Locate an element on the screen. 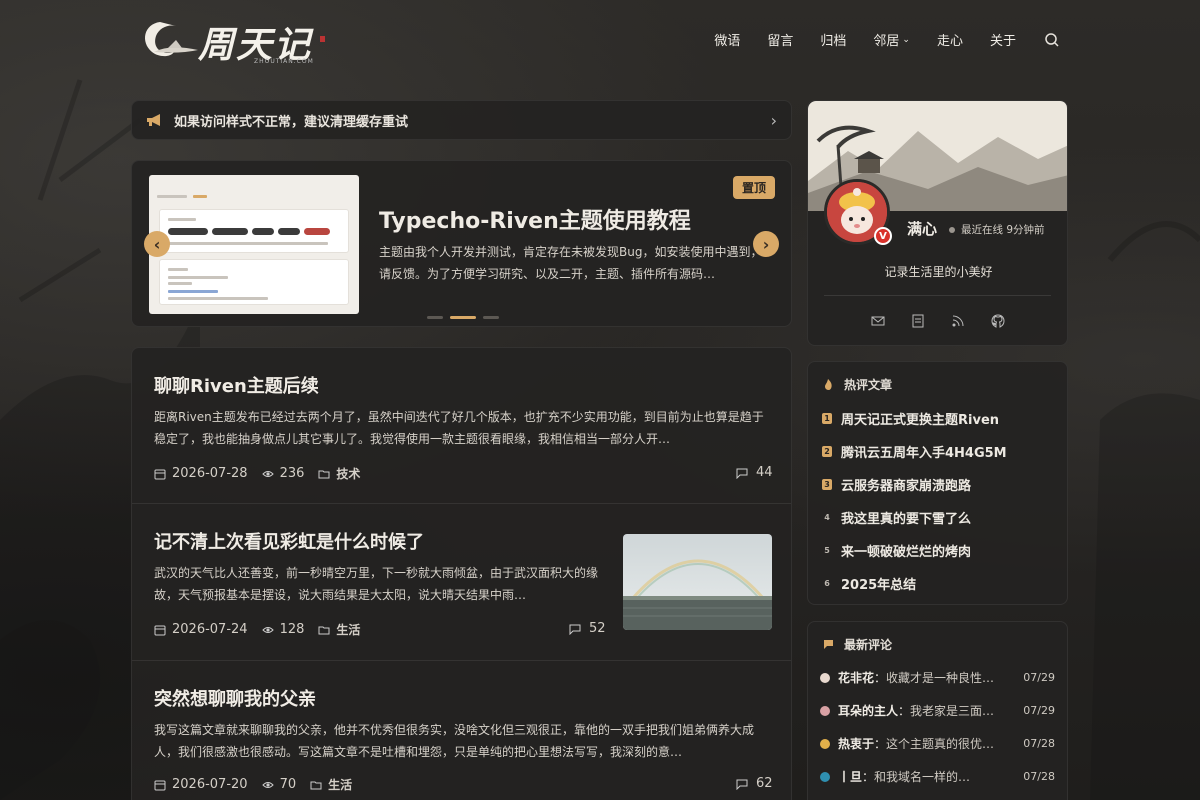  post-title: 聊聊Riven主题后续 is located at coordinates (236, 385).